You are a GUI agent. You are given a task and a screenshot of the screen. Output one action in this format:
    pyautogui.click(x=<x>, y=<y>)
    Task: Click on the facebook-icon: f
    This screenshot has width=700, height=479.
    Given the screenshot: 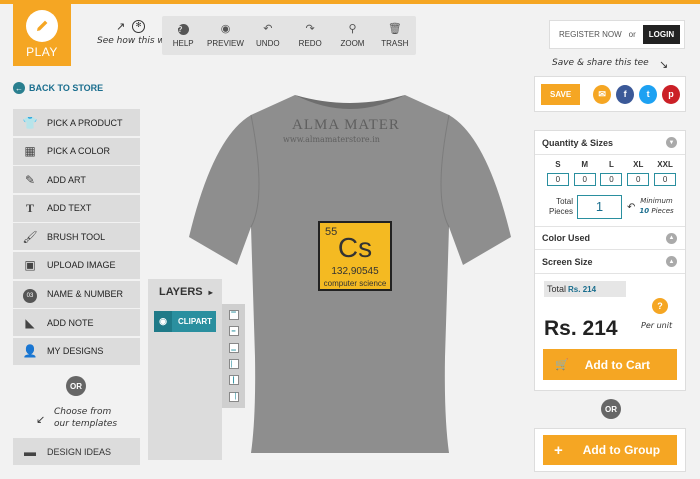 What is the action you would take?
    pyautogui.click(x=625, y=94)
    